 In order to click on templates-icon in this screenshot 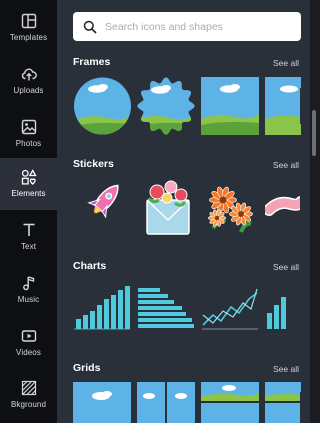, I will do `click(28, 21)`.